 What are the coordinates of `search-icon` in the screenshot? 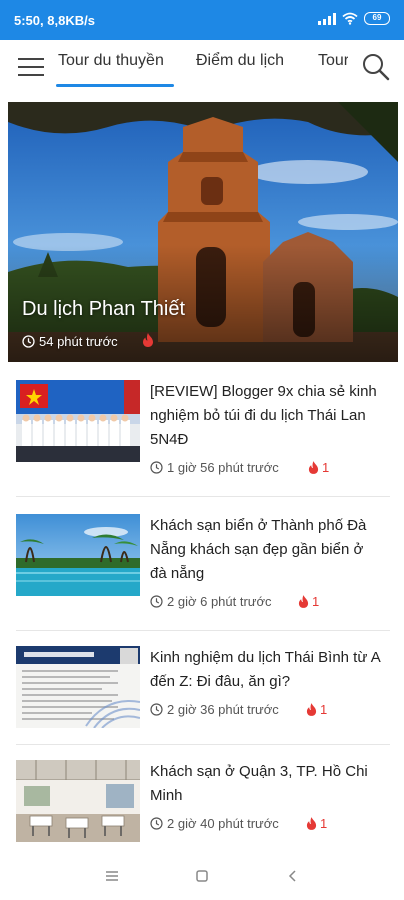 It's located at (376, 67).